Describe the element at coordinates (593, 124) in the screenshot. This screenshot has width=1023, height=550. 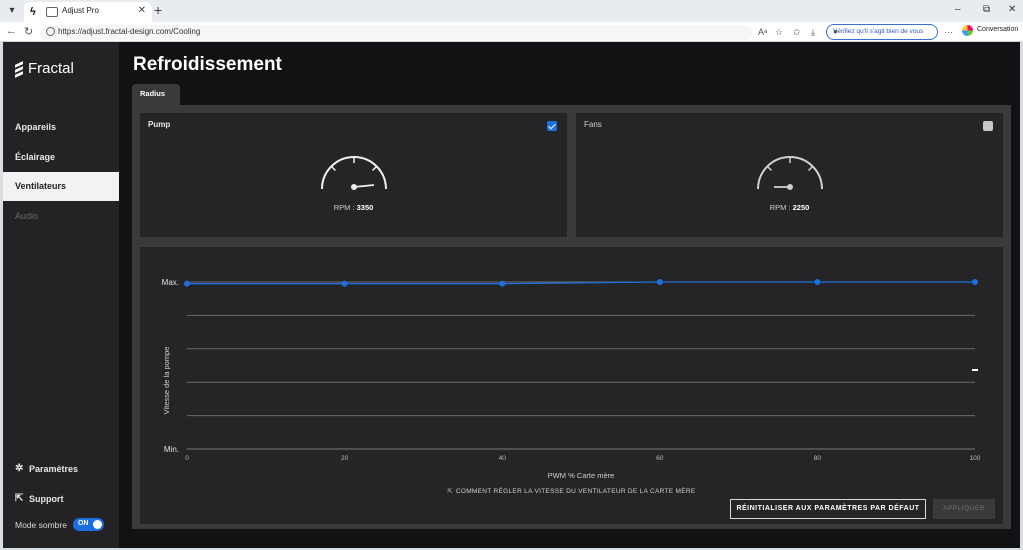
I see `fans-title: Fans` at that location.